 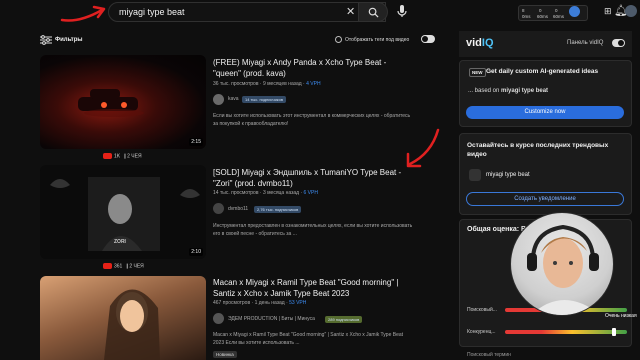 I want to click on filters-icon, so click(x=46, y=40).